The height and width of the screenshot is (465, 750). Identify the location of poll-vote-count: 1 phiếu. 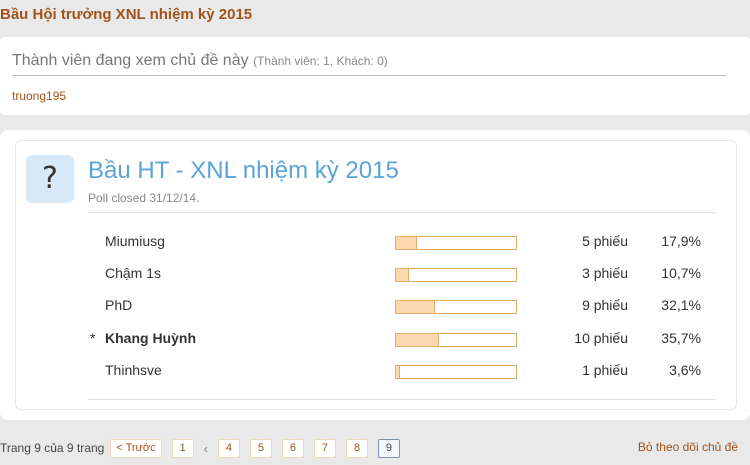
(605, 370).